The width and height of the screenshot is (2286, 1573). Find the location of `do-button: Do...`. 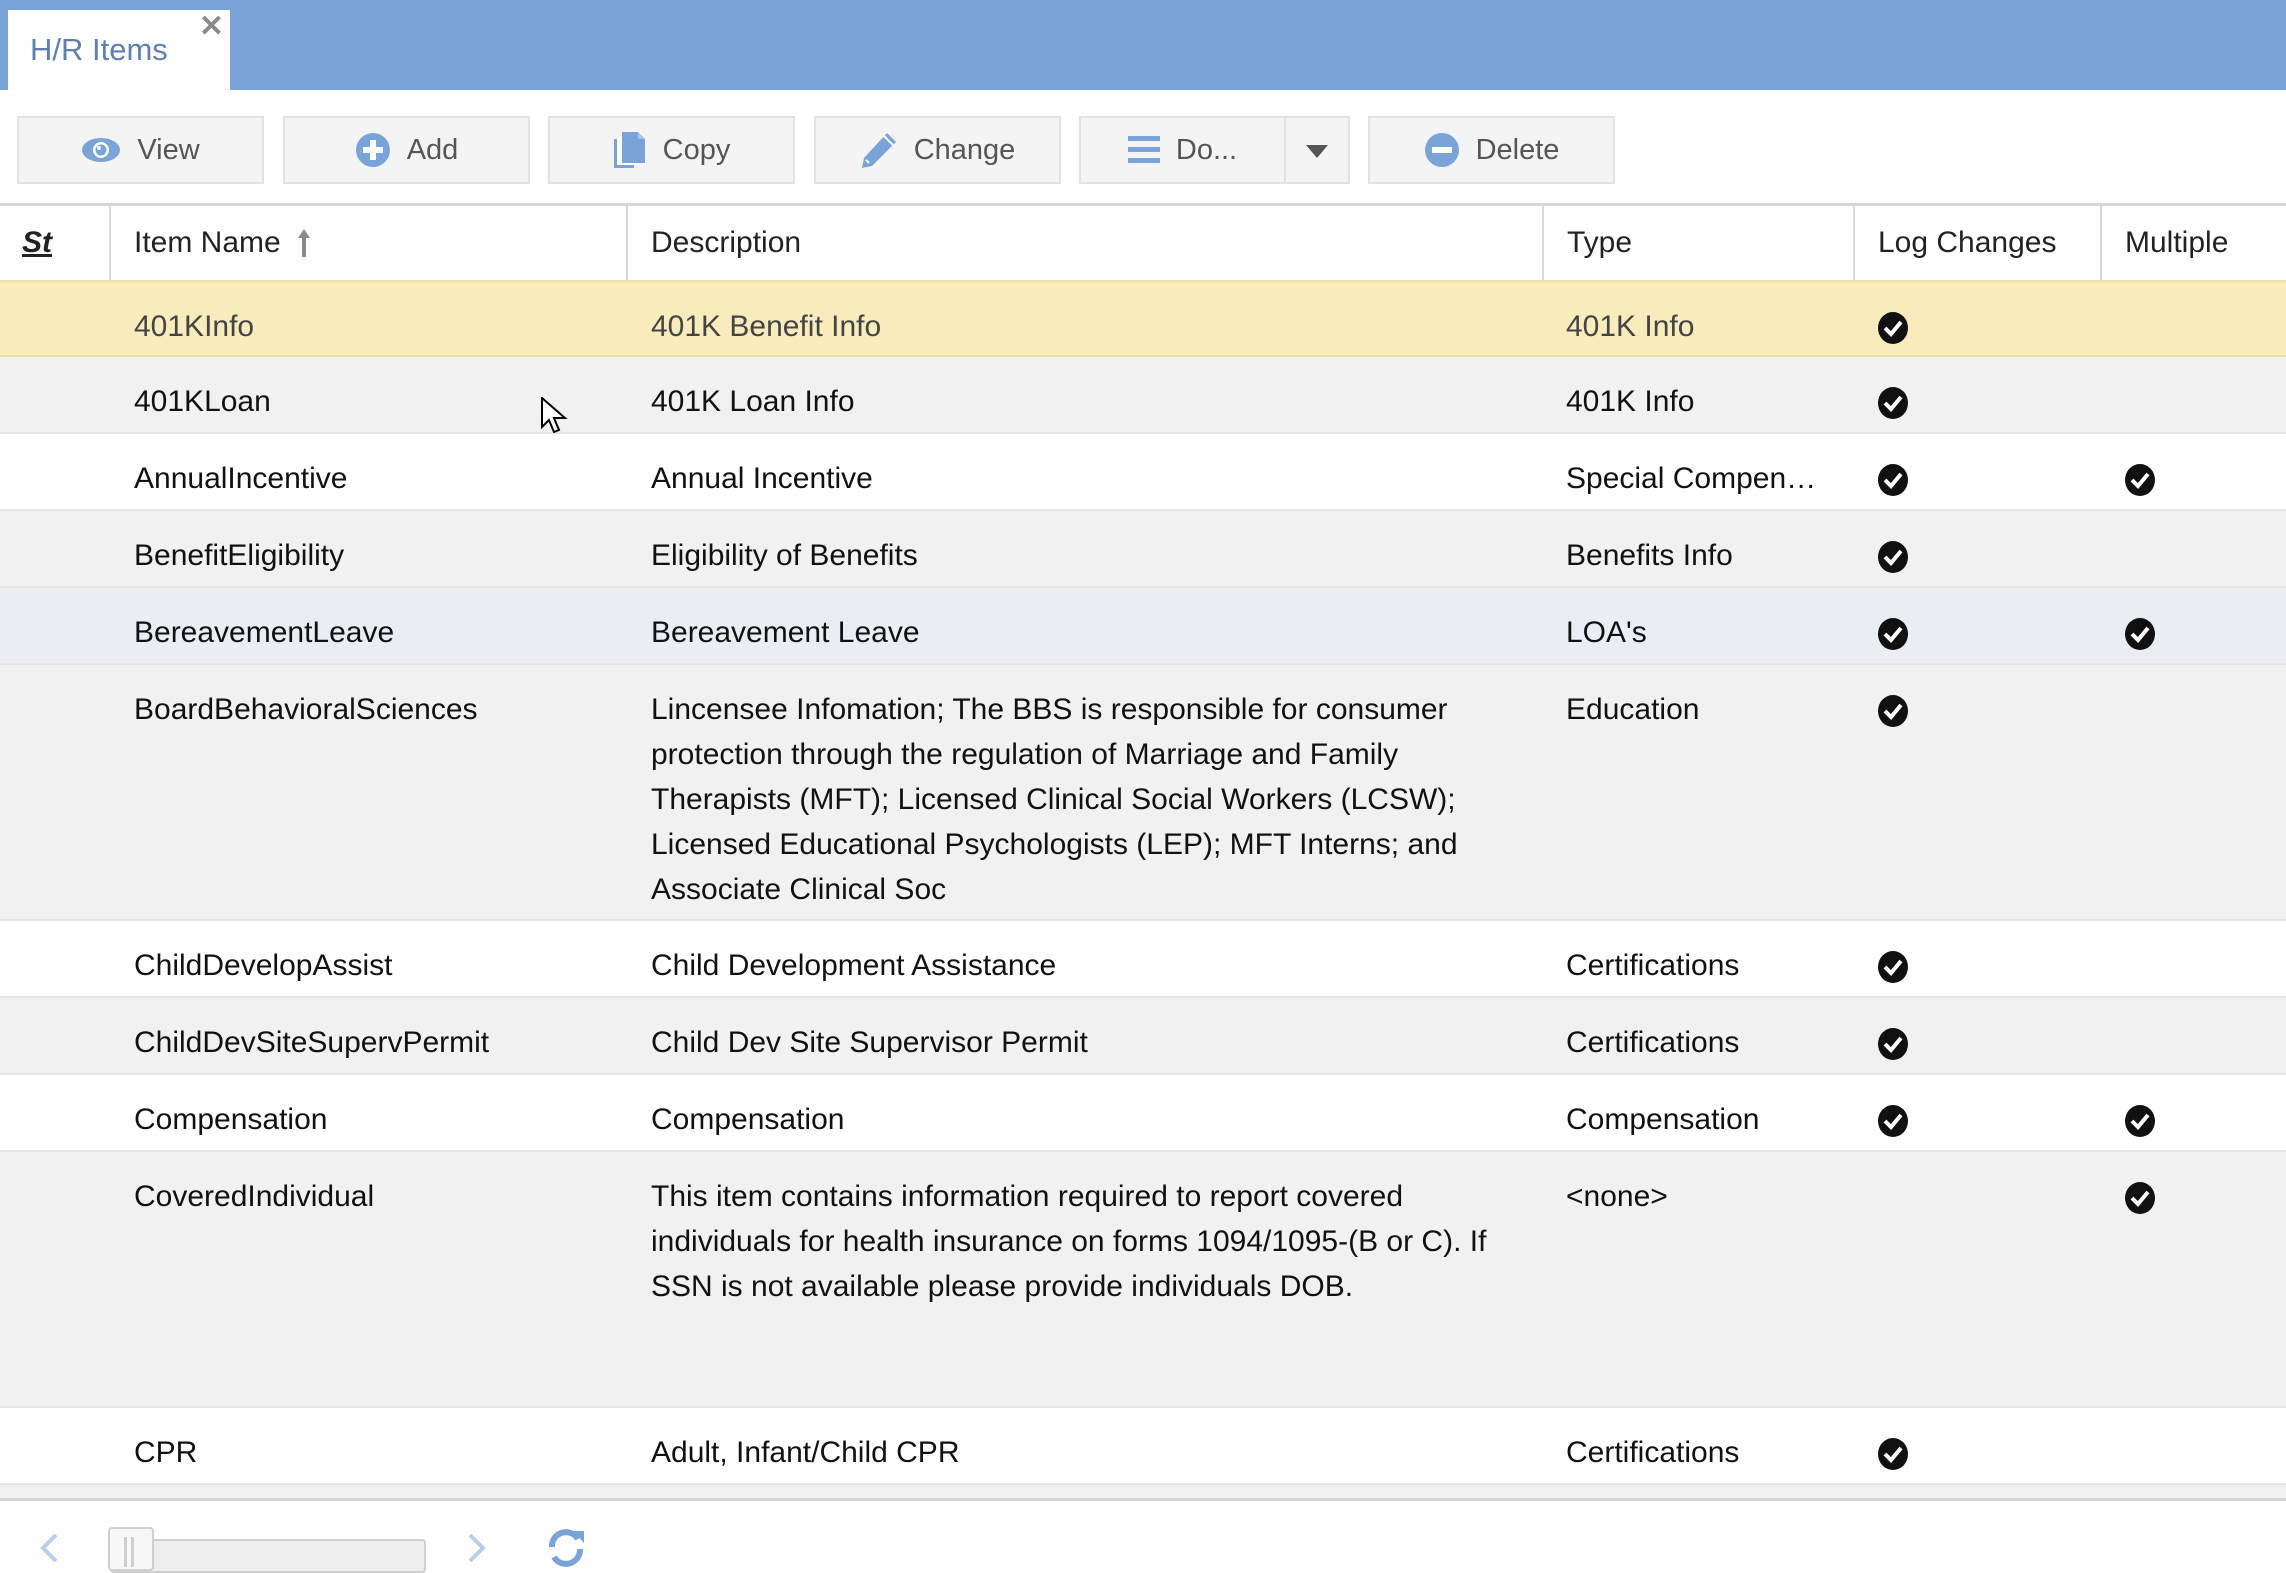

do-button: Do... is located at coordinates (1182, 150).